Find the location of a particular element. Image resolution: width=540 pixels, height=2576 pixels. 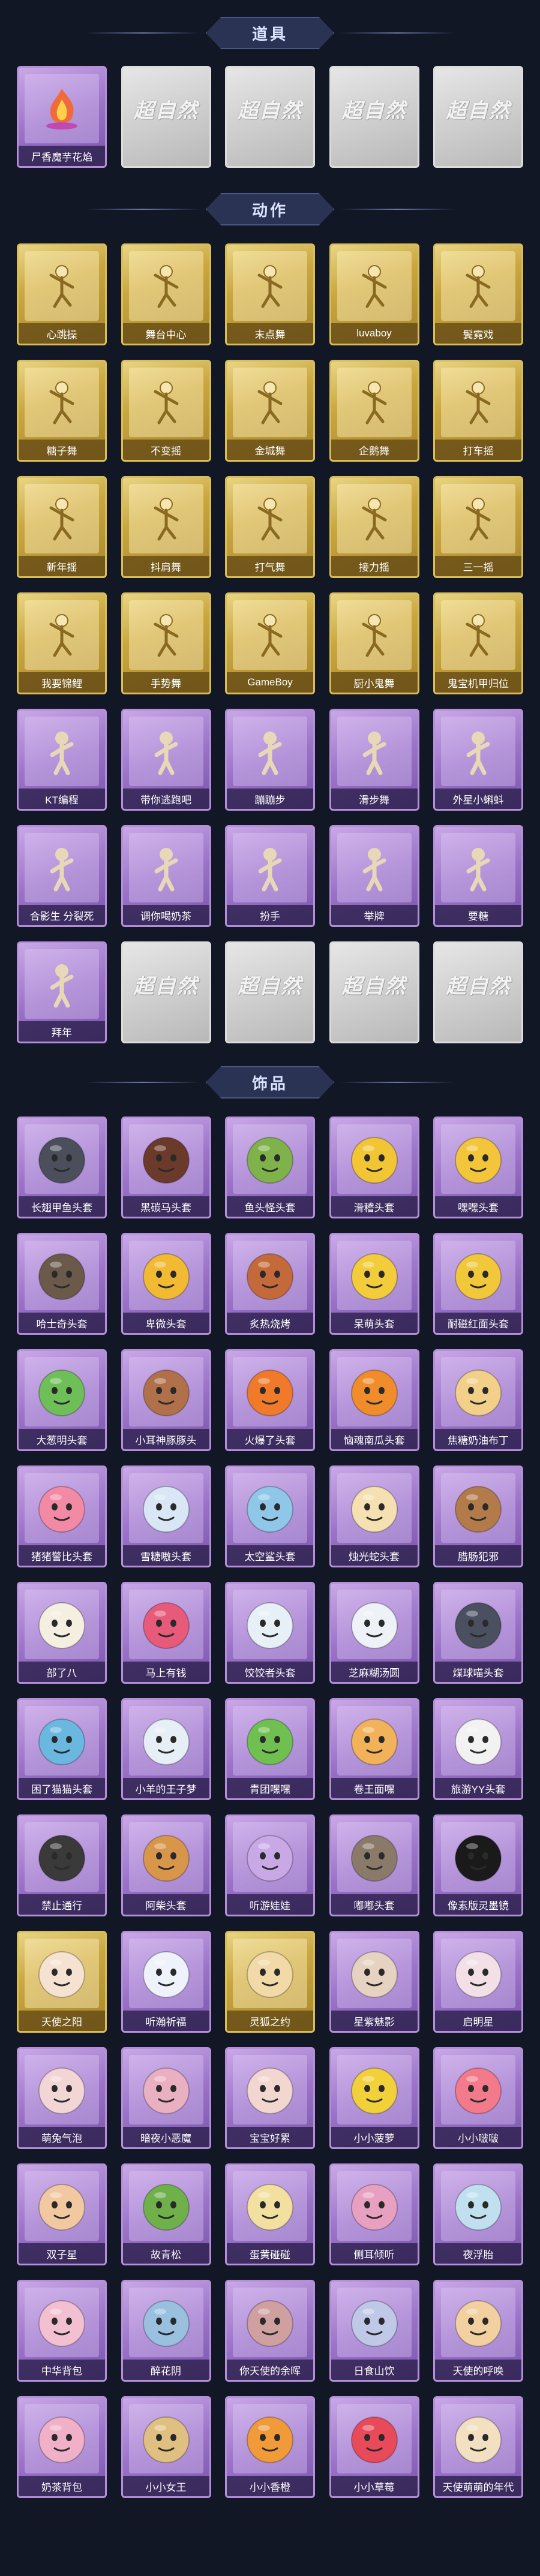

accessories-item-card: 猪猪警比头套 is located at coordinates (62, 1516).